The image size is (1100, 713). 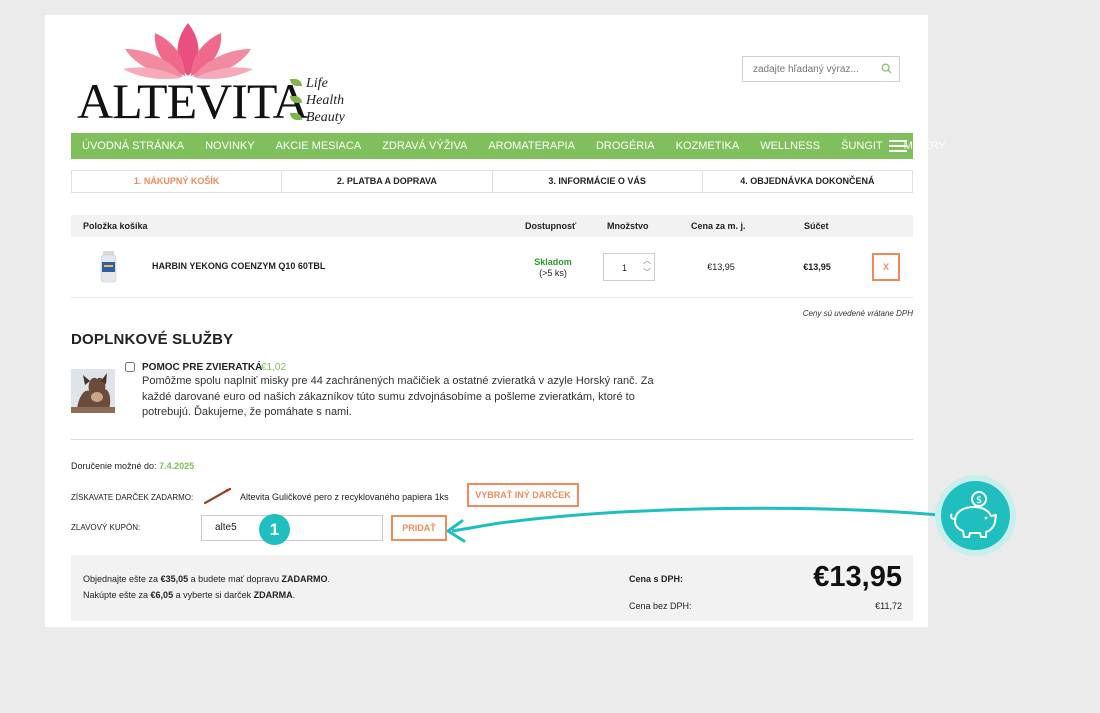 I want to click on nav-item-shungite: ŠUNGIT, so click(x=862, y=146).